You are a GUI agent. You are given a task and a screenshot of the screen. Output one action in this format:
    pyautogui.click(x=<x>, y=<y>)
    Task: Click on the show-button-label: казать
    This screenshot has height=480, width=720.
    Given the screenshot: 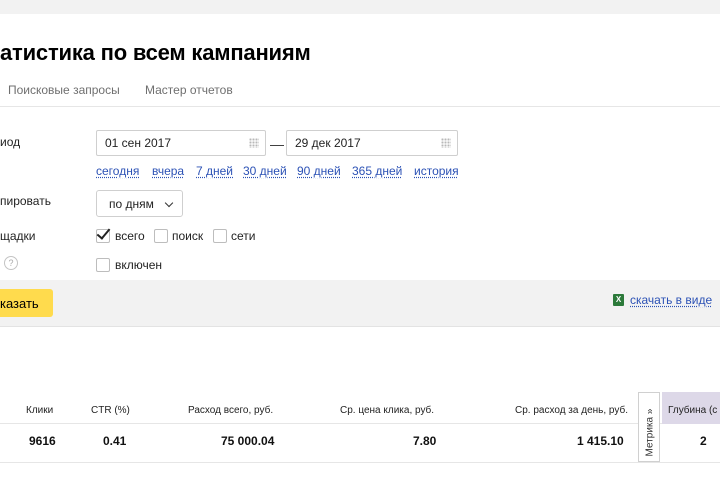 What is the action you would take?
    pyautogui.click(x=19, y=303)
    